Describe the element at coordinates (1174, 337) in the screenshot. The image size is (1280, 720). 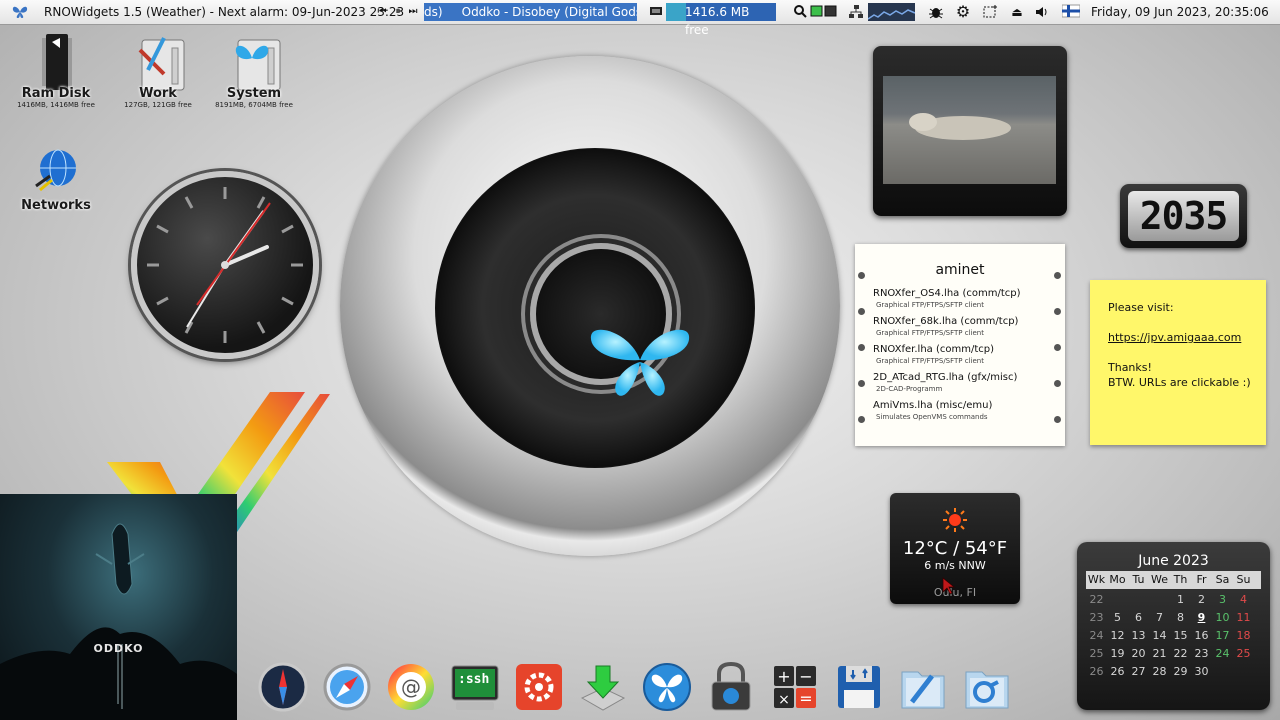
I see `sticky-link: https://jpv.amigaaa.com` at that location.